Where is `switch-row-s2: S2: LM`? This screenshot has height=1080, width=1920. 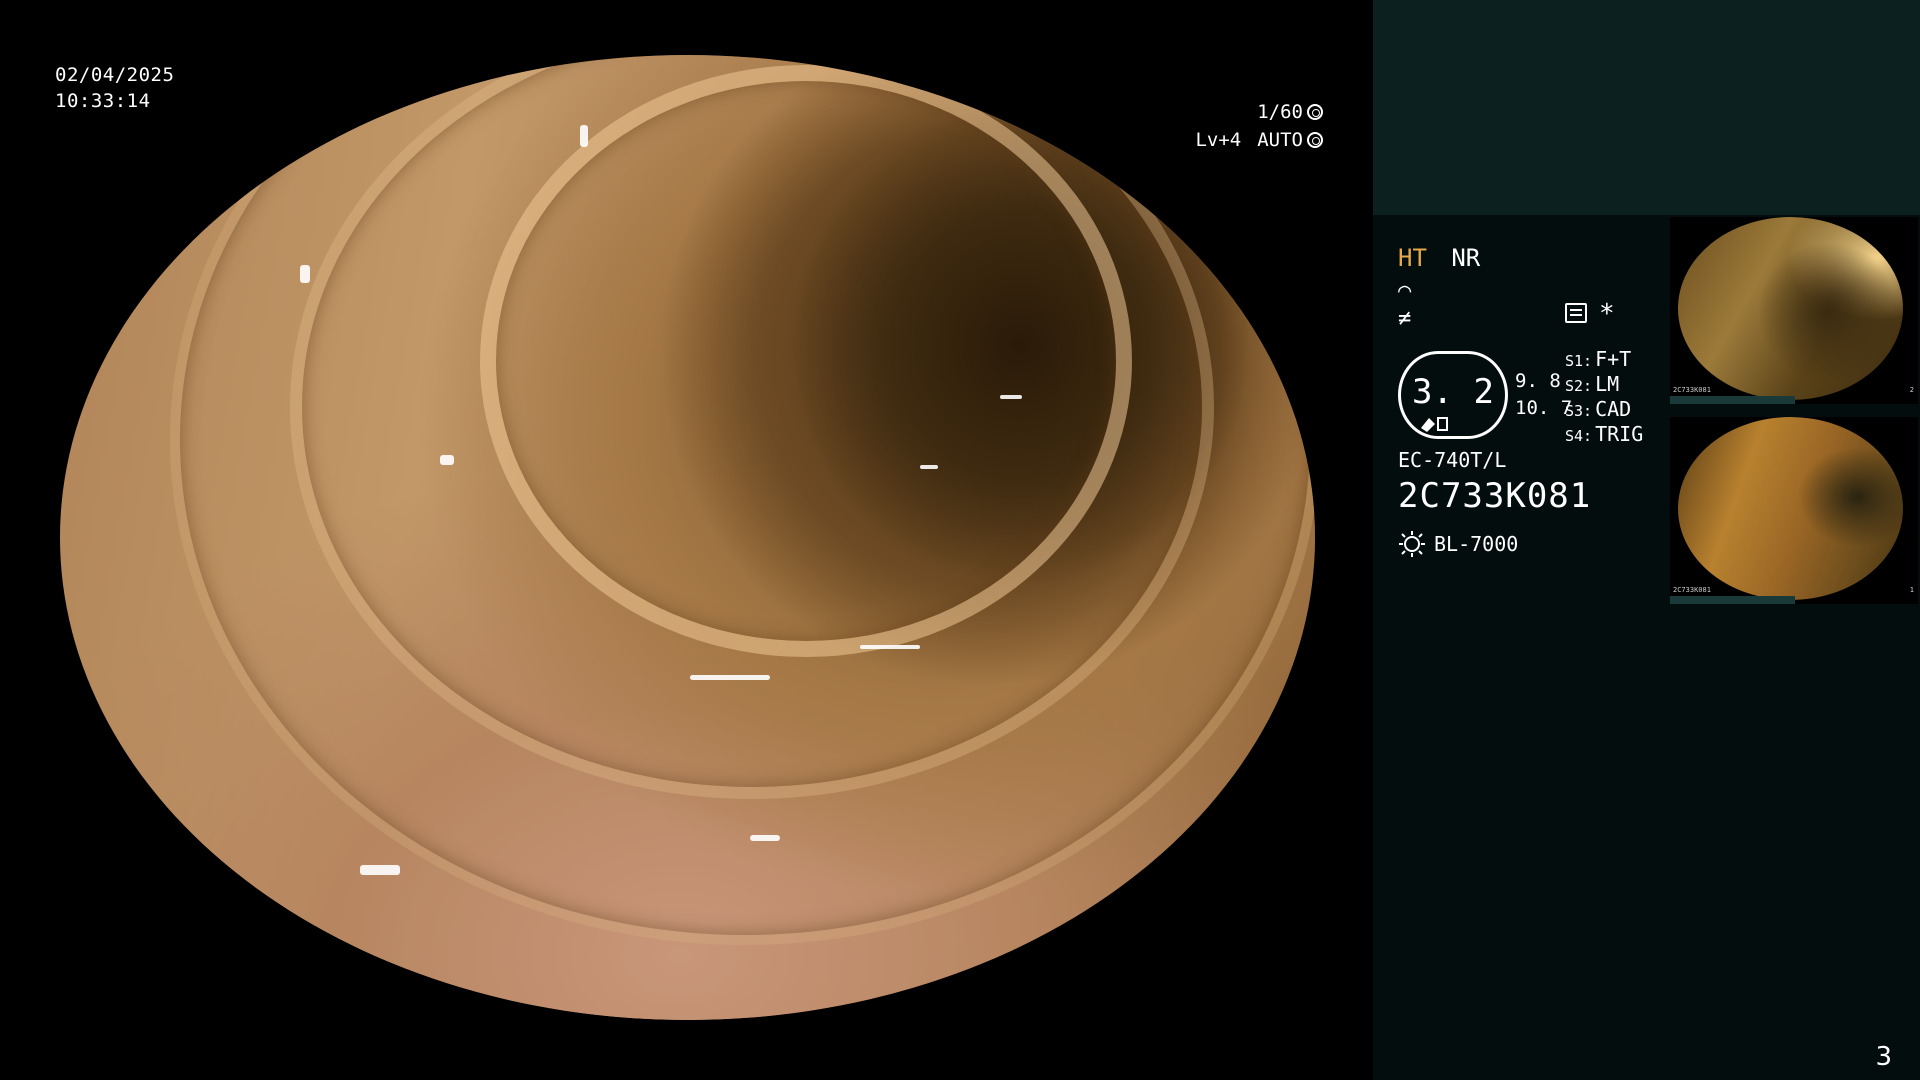
switch-row-s2: S2: LM is located at coordinates (1592, 384).